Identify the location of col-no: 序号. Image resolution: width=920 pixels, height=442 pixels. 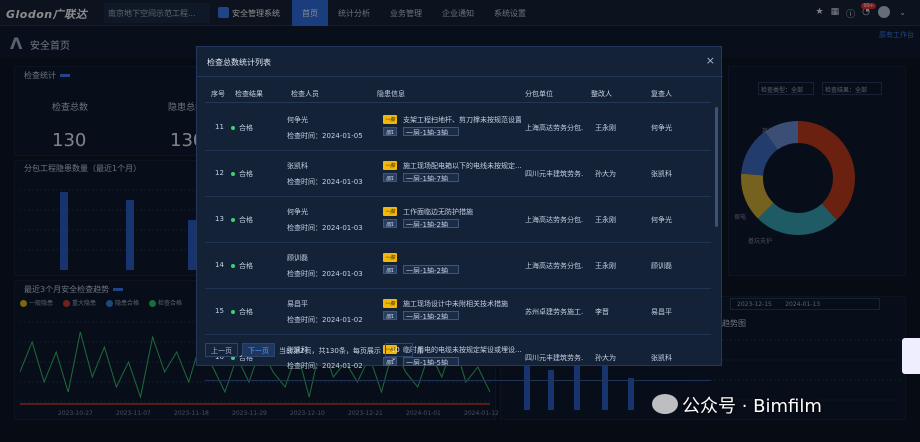
(218, 94).